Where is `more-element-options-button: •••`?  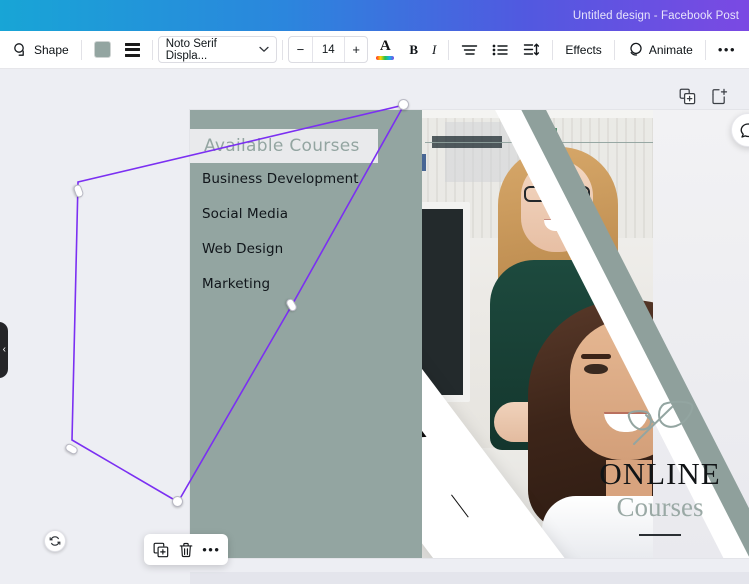
more-element-options-button: ••• is located at coordinates (211, 550).